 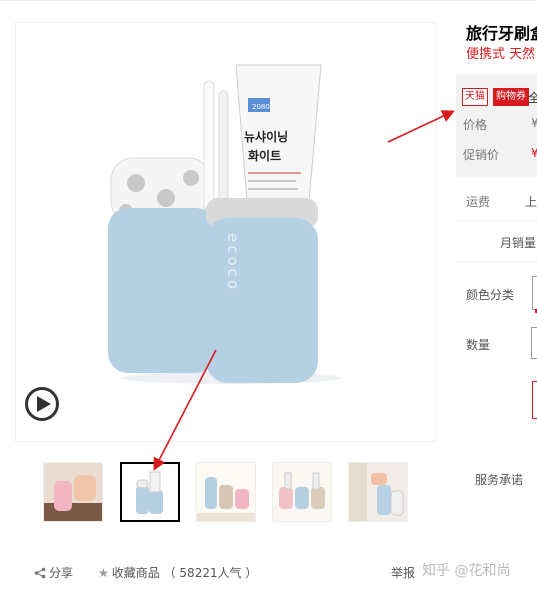 What do you see at coordinates (135, 573) in the screenshot?
I see `favorite-label: 收藏商品` at bounding box center [135, 573].